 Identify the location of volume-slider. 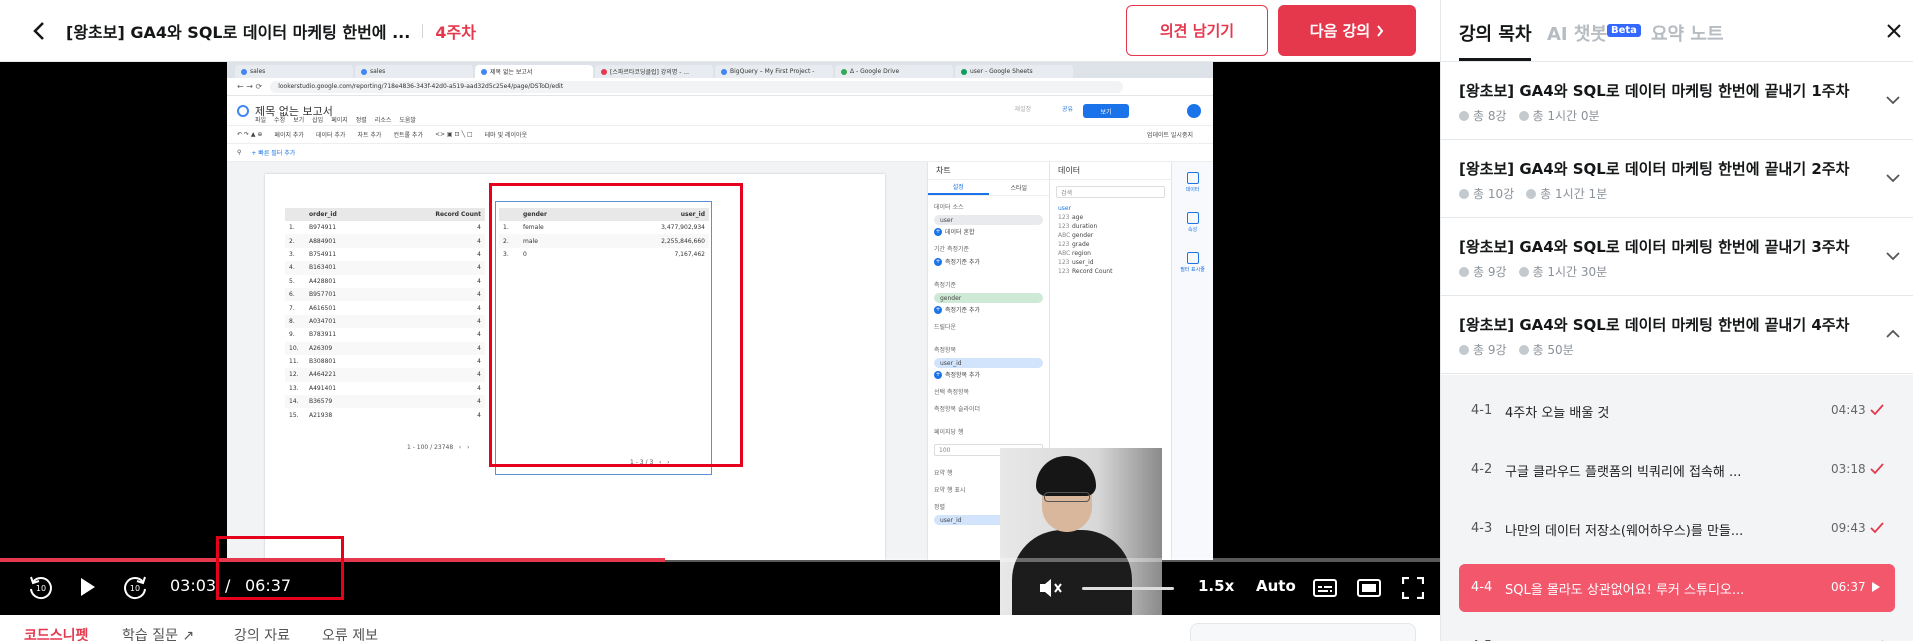
(1128, 588).